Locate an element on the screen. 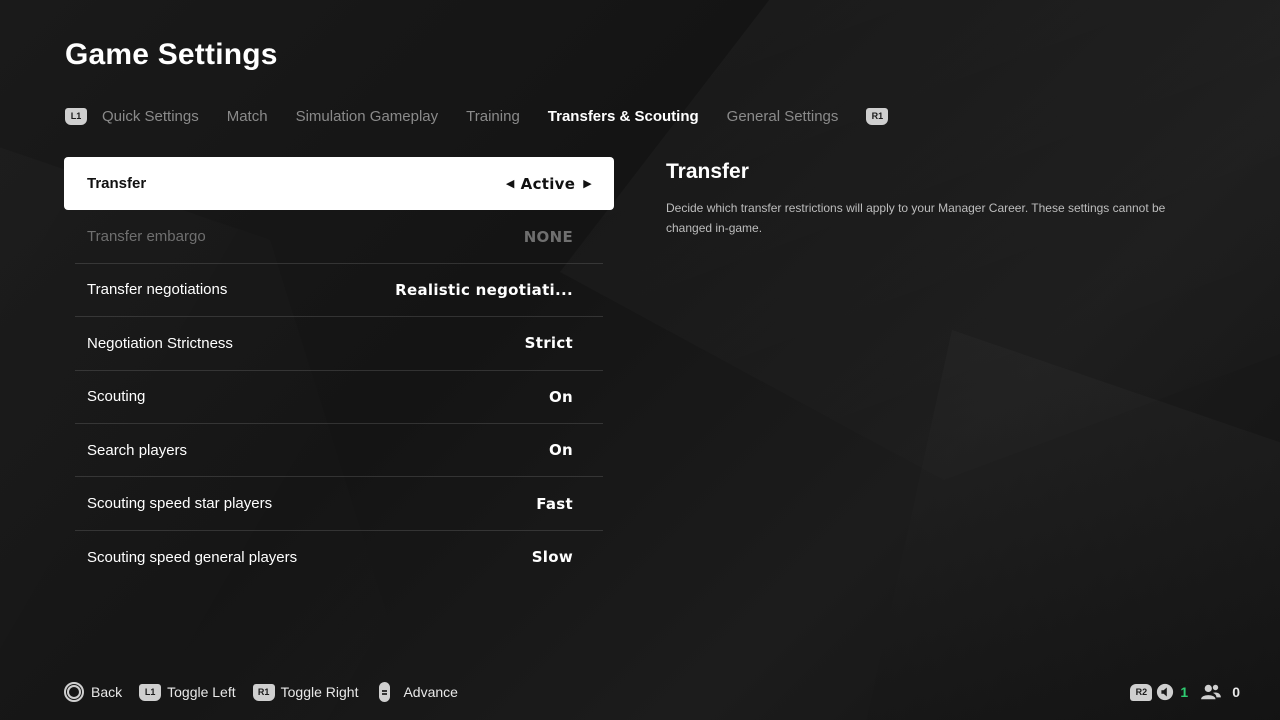 The image size is (1280, 720). tab-quick-settings: Quick Settings is located at coordinates (150, 116).